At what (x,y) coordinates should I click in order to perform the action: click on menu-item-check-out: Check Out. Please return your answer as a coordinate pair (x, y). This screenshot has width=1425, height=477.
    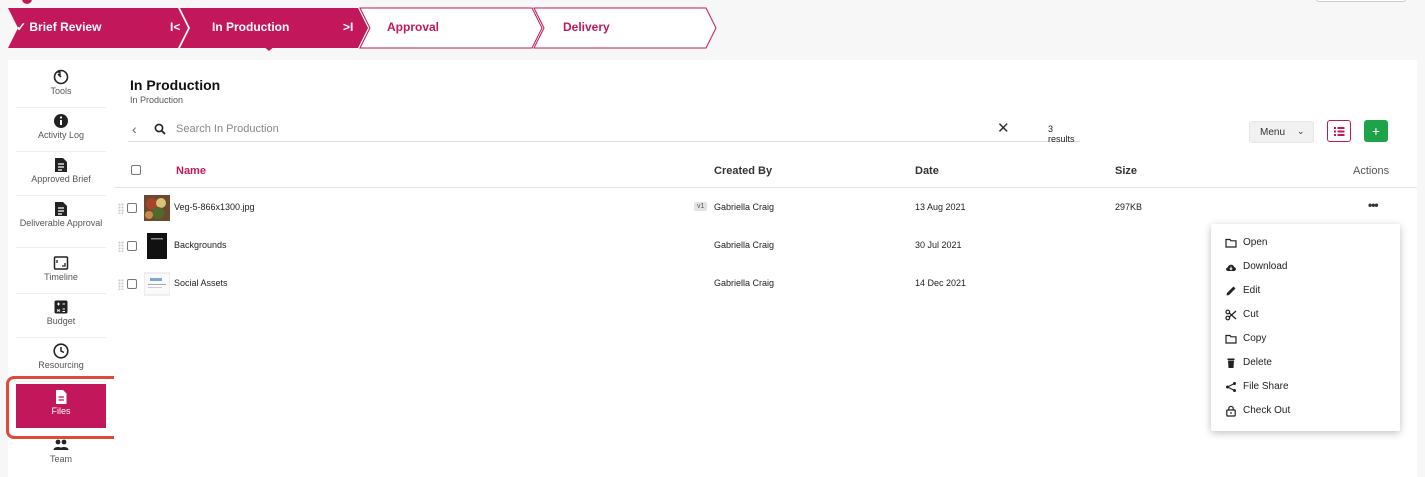
    Looking at the image, I should click on (1305, 412).